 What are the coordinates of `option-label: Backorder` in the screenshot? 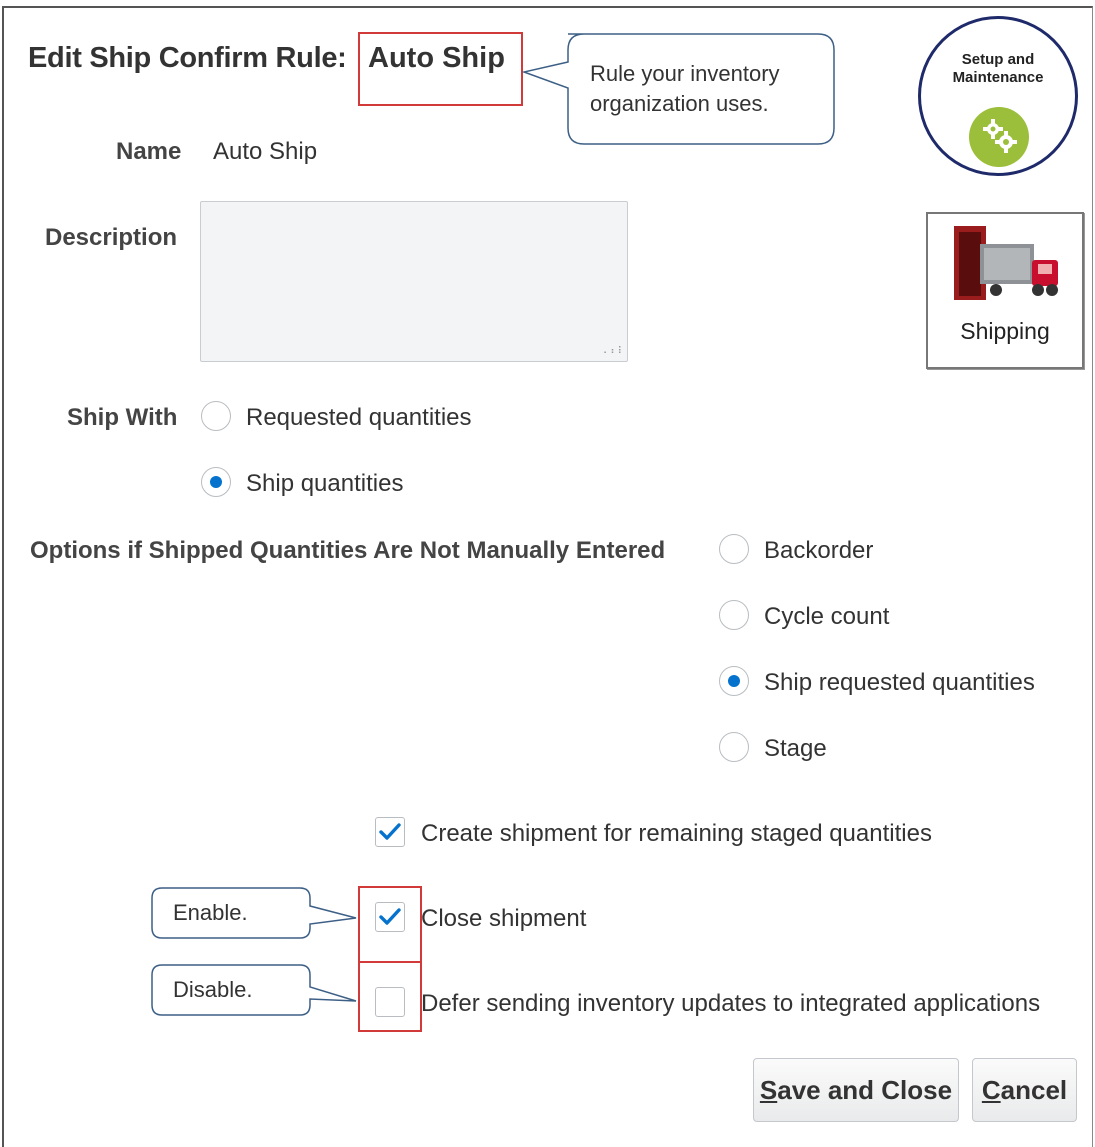 It's located at (819, 550).